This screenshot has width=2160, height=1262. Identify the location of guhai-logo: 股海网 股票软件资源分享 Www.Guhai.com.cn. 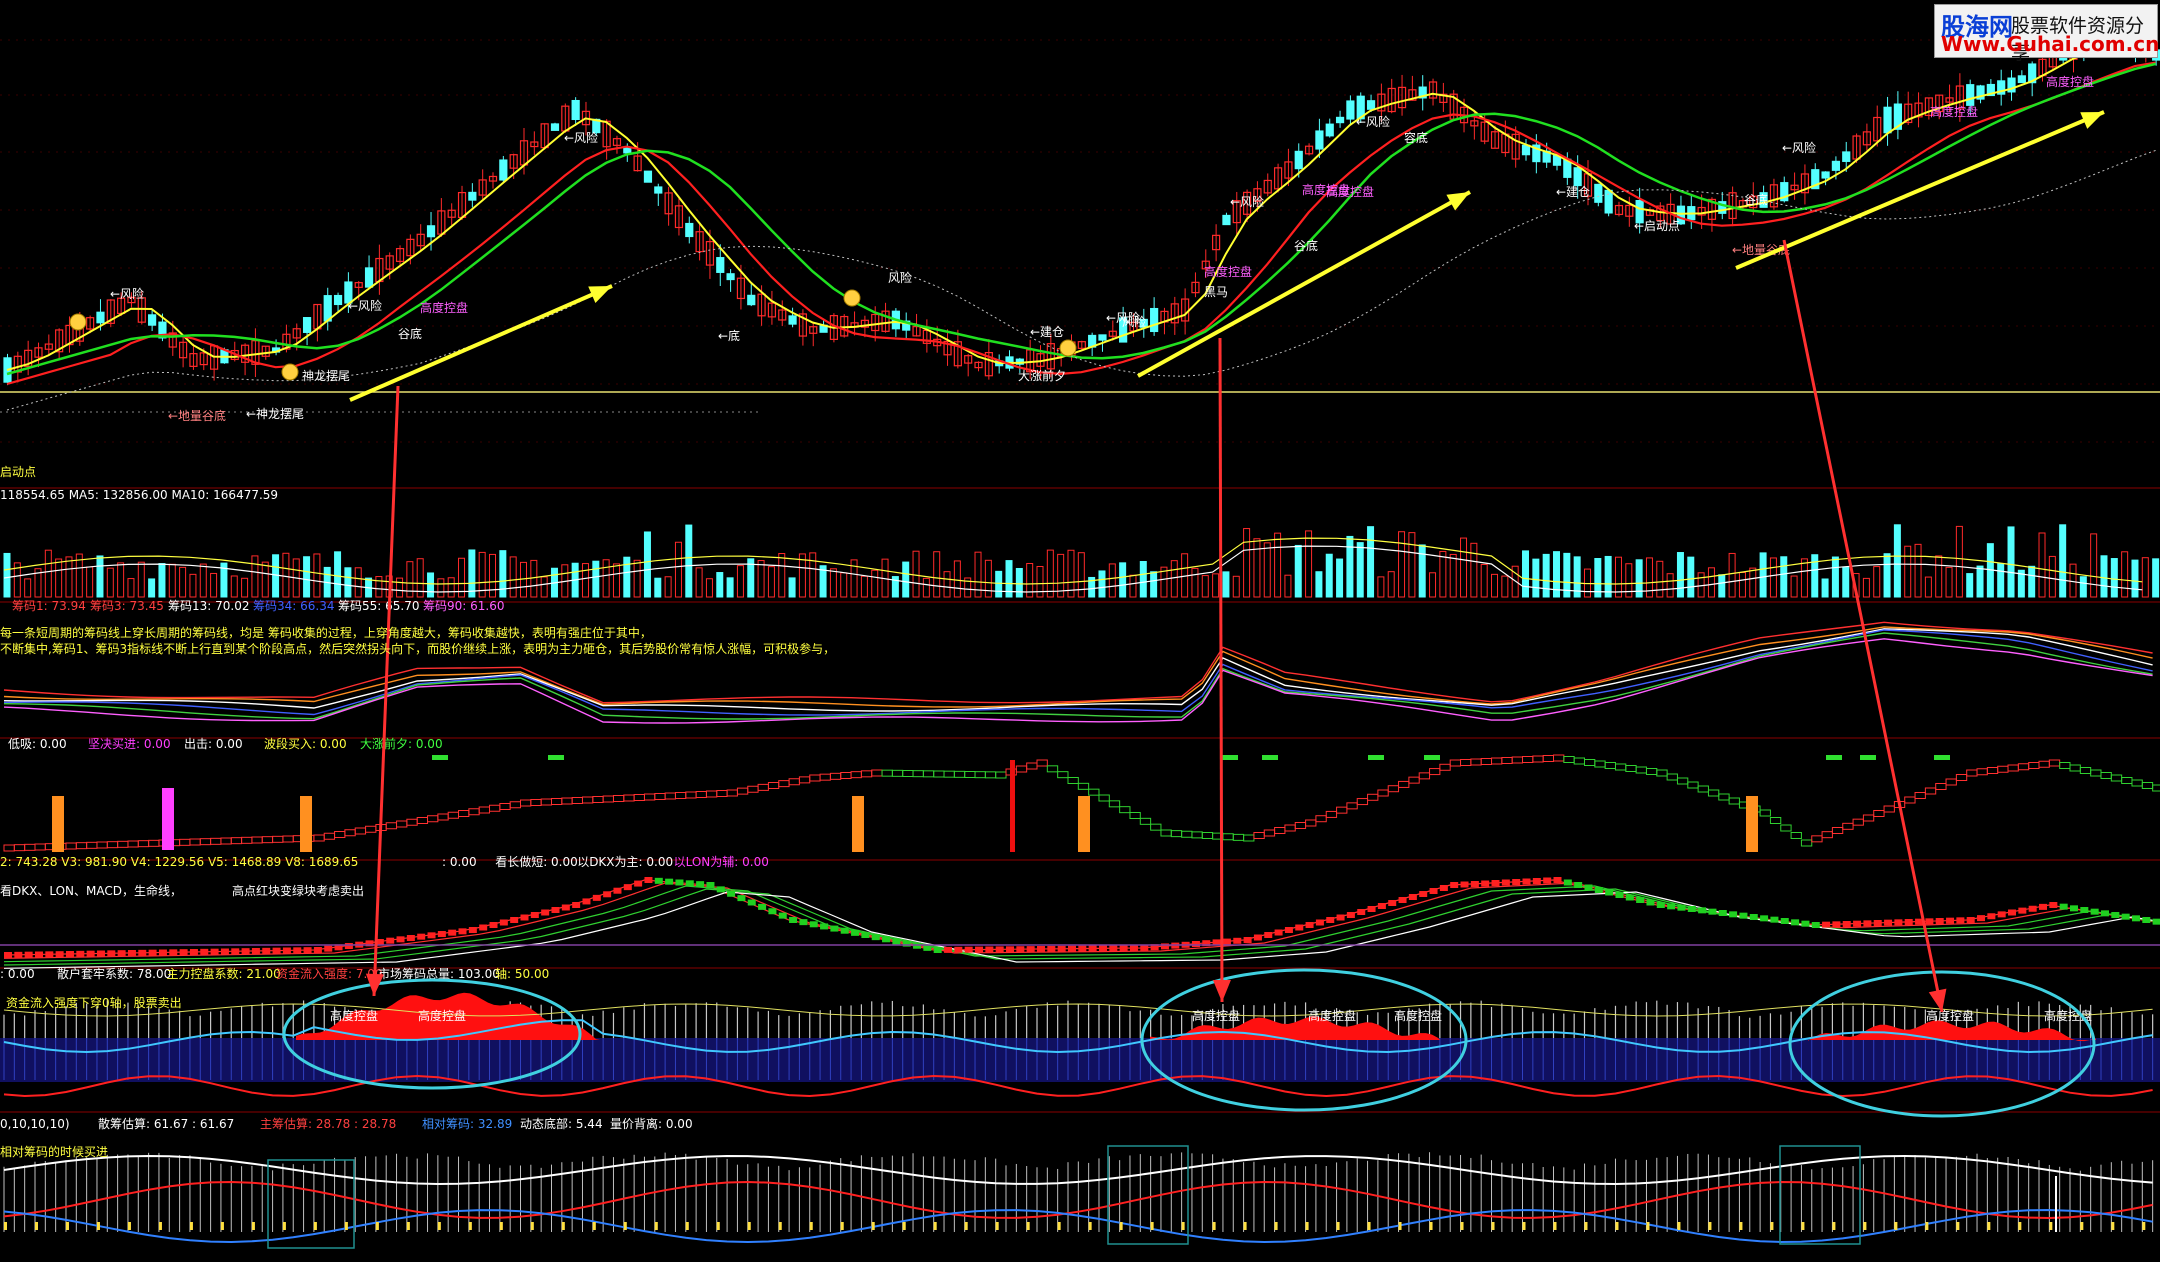
(2047, 34).